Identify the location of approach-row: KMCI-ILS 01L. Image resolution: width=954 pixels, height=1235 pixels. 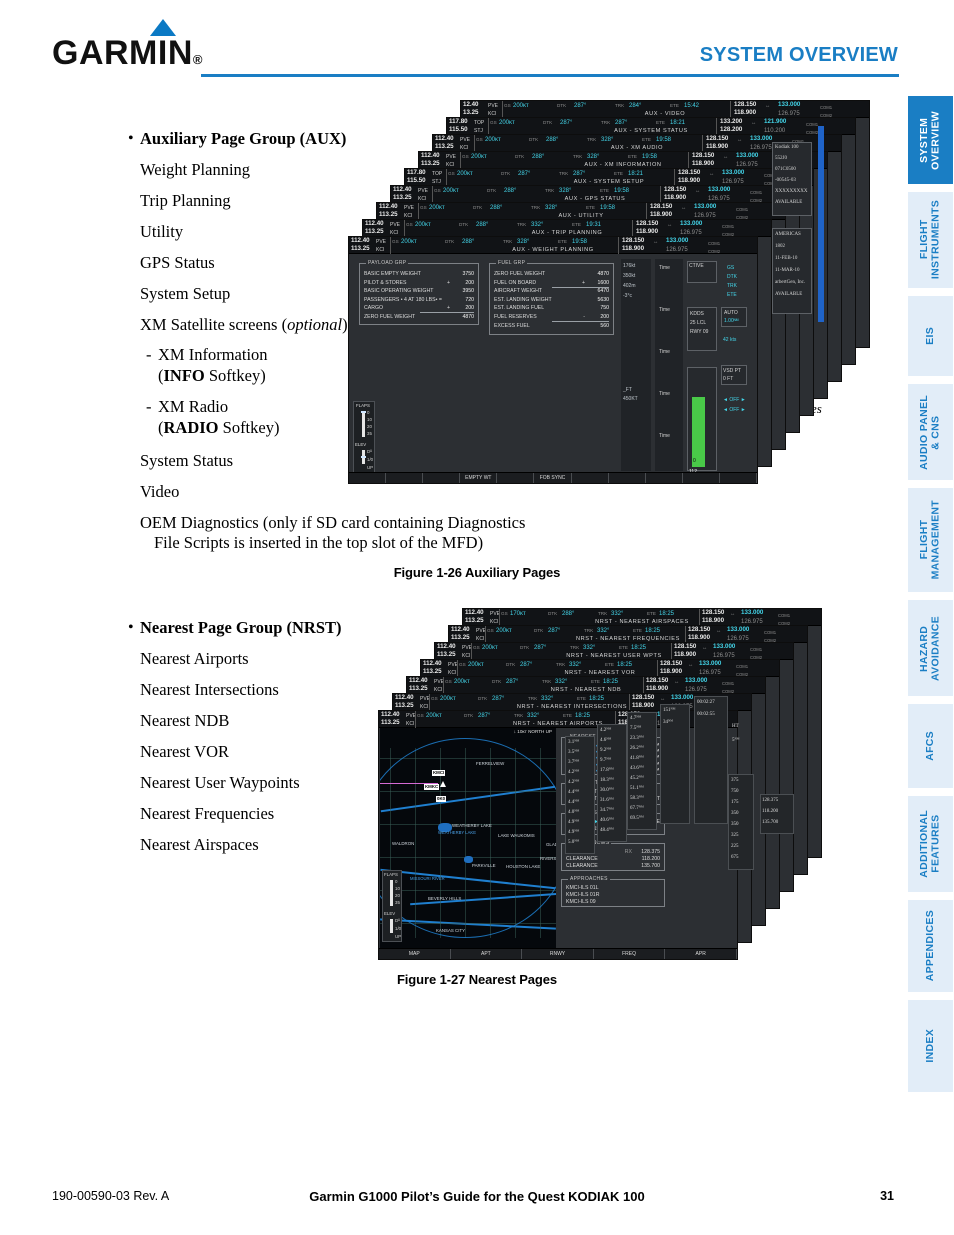
(613, 888).